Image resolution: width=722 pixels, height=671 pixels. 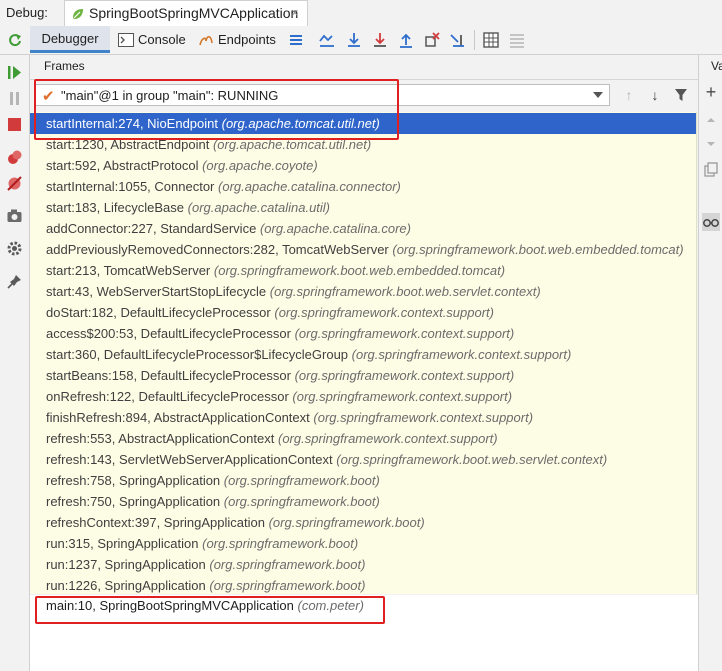 I want to click on tab-console-label: Console, so click(x=162, y=39).